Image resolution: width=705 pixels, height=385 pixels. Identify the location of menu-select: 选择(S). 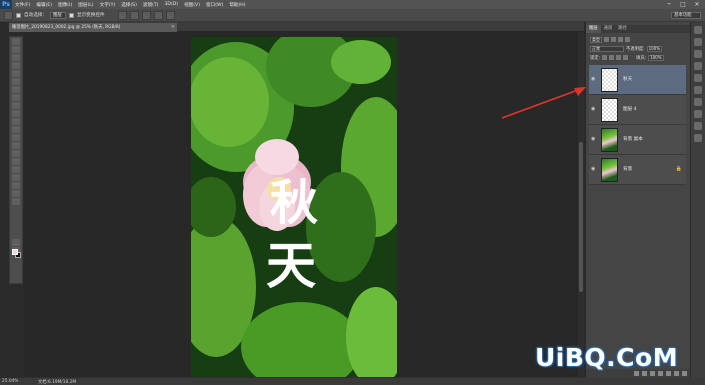
(129, 5).